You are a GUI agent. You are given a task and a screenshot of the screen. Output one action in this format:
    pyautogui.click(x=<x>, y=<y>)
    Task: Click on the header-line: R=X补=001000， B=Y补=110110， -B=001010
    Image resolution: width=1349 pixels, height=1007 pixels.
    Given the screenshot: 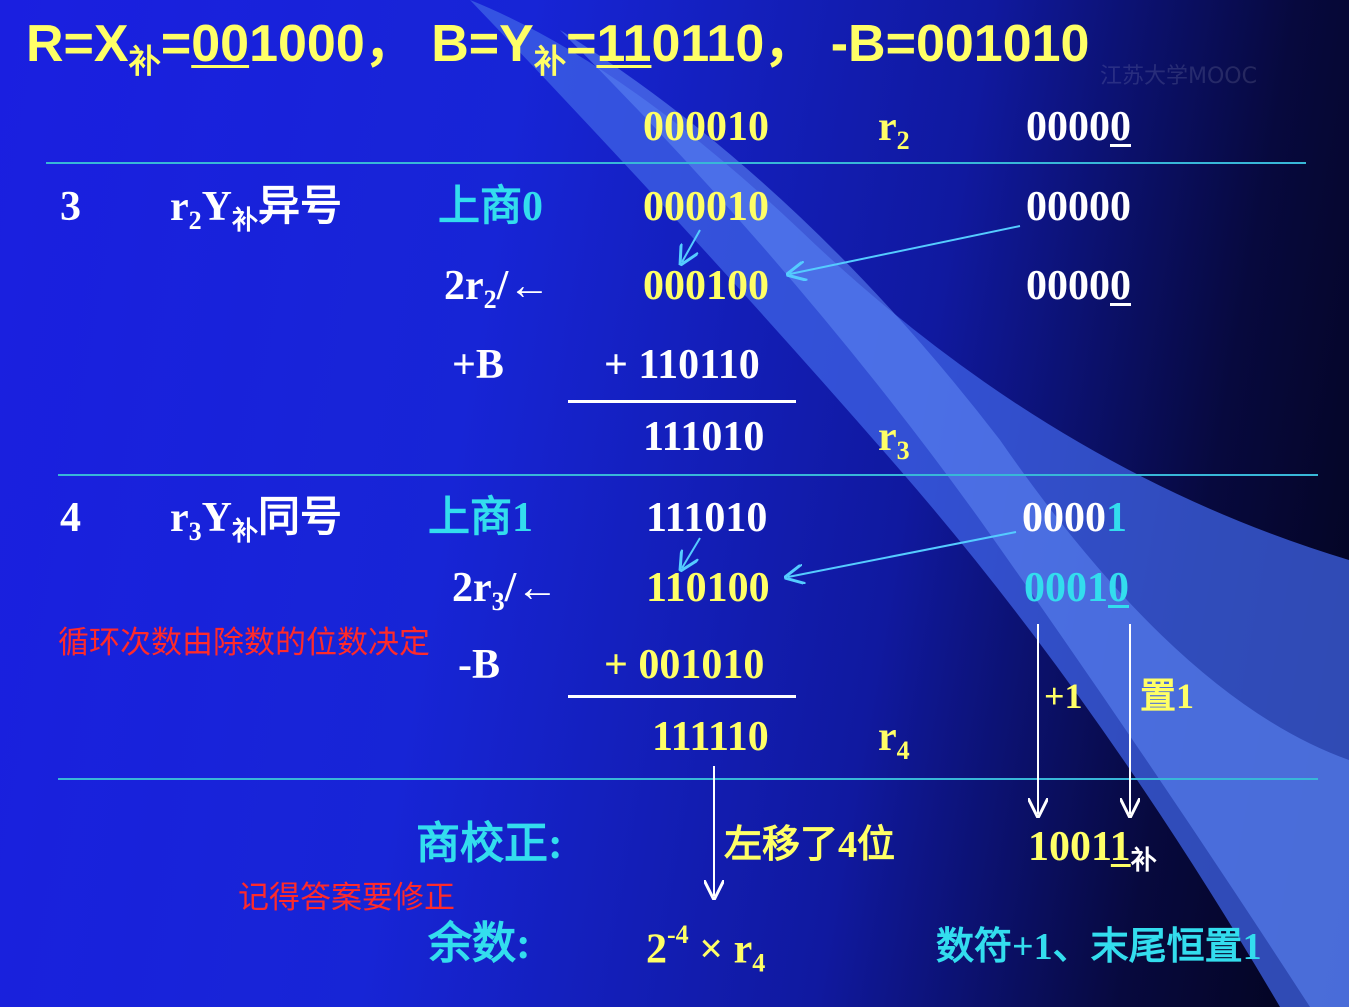 What is the action you would take?
    pyautogui.click(x=557, y=48)
    